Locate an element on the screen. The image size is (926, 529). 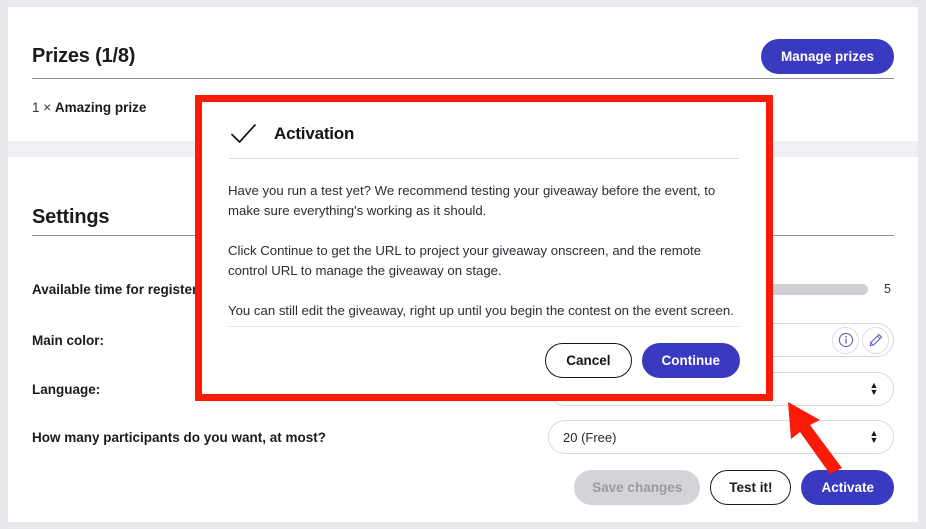
activation-modal-title: Activation is located at coordinates (314, 133).